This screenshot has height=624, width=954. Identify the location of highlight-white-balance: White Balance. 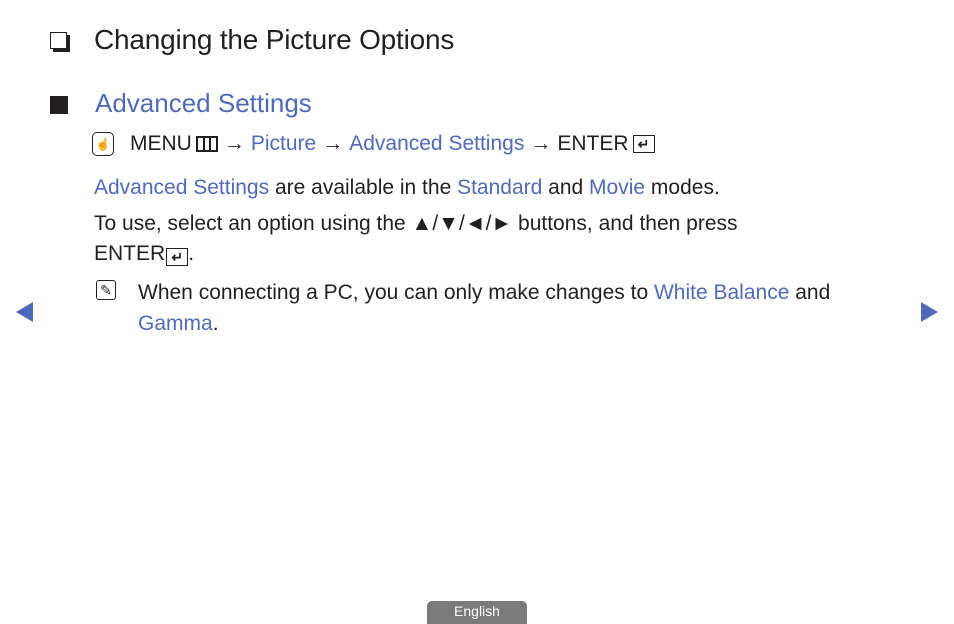
(721, 292).